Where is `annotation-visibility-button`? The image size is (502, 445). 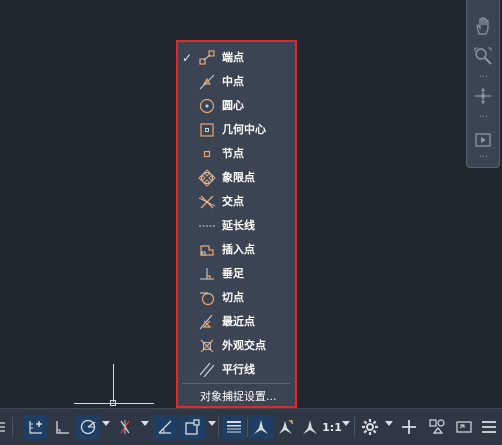
annotation-visibility-button is located at coordinates (261, 427).